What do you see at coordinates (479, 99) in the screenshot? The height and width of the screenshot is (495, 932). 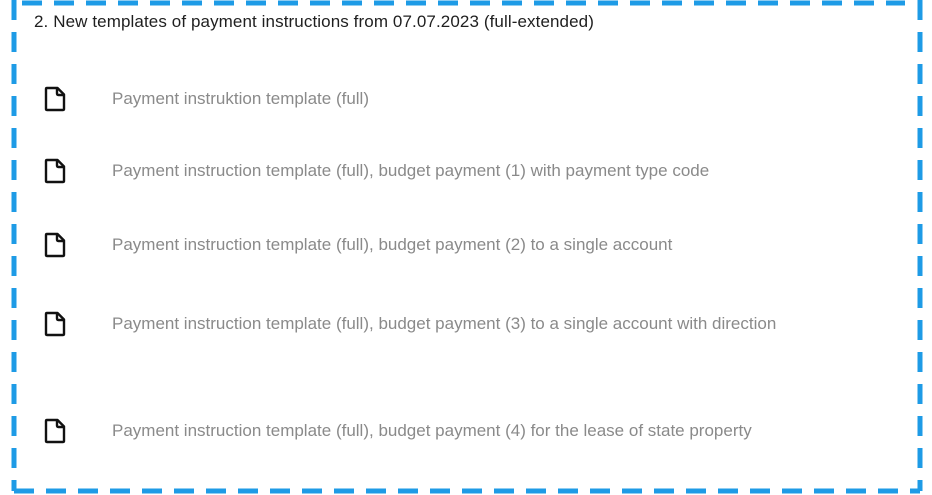 I see `list-item-template-full: Payment instruktion template (full)` at bounding box center [479, 99].